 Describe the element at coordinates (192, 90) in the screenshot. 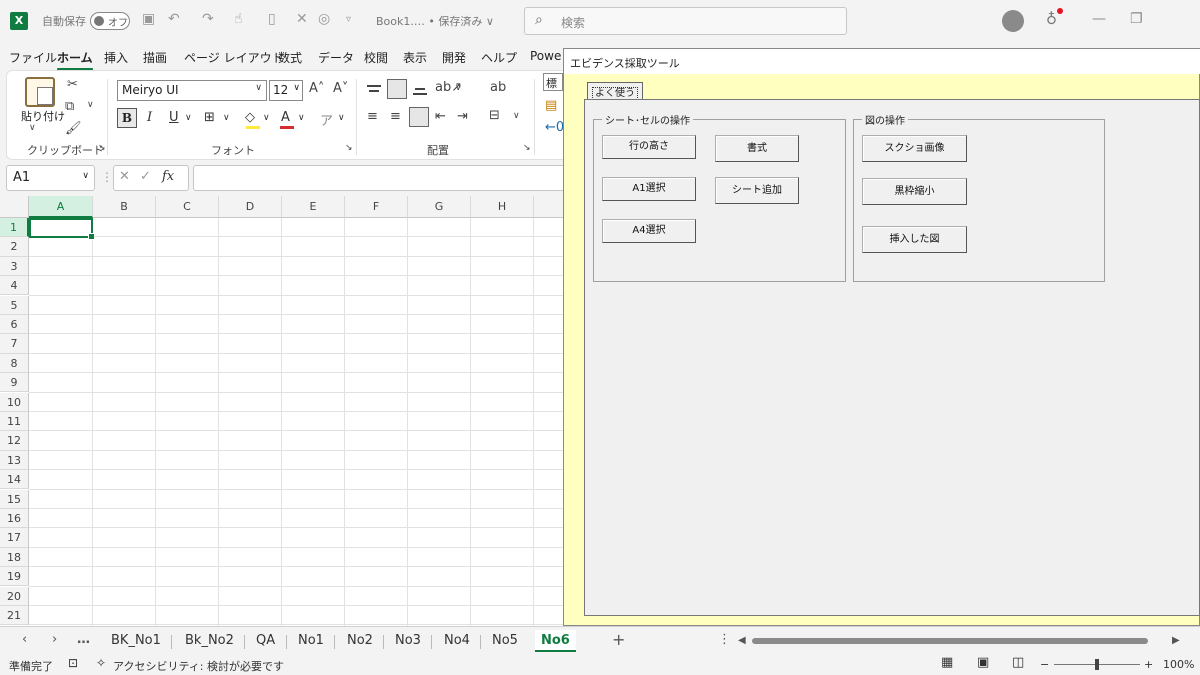

I see `font-name-select: Meiryo UI ∨` at that location.